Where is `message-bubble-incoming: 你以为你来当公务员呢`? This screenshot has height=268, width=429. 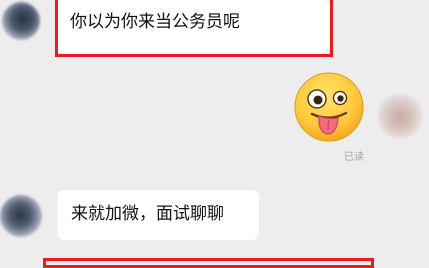
message-bubble-incoming: 你以为你来当公务员呢 is located at coordinates (193, 27).